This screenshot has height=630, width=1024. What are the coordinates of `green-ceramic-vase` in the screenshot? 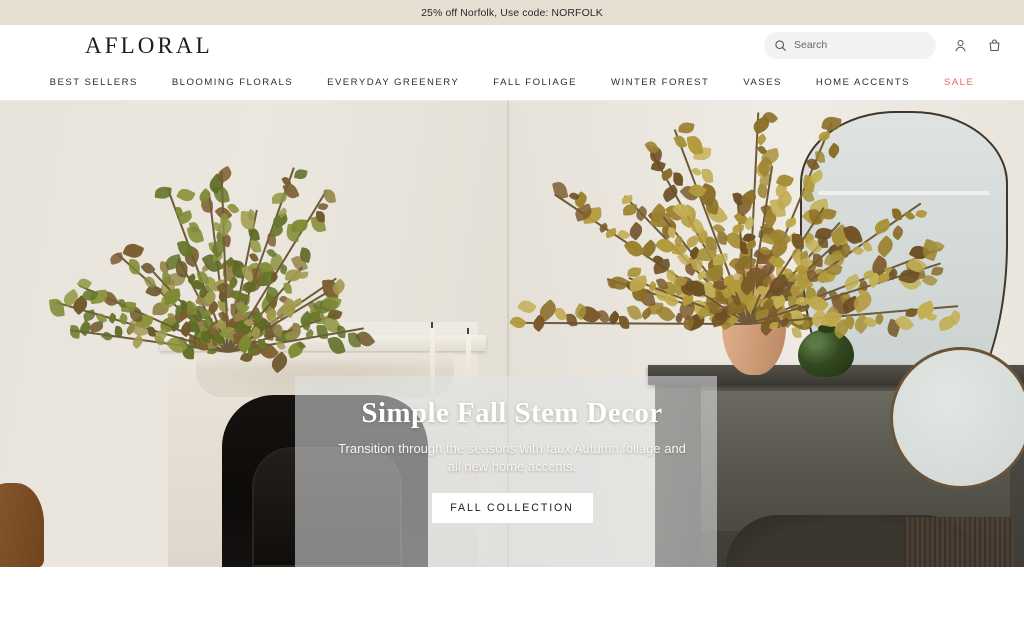 It's located at (826, 350).